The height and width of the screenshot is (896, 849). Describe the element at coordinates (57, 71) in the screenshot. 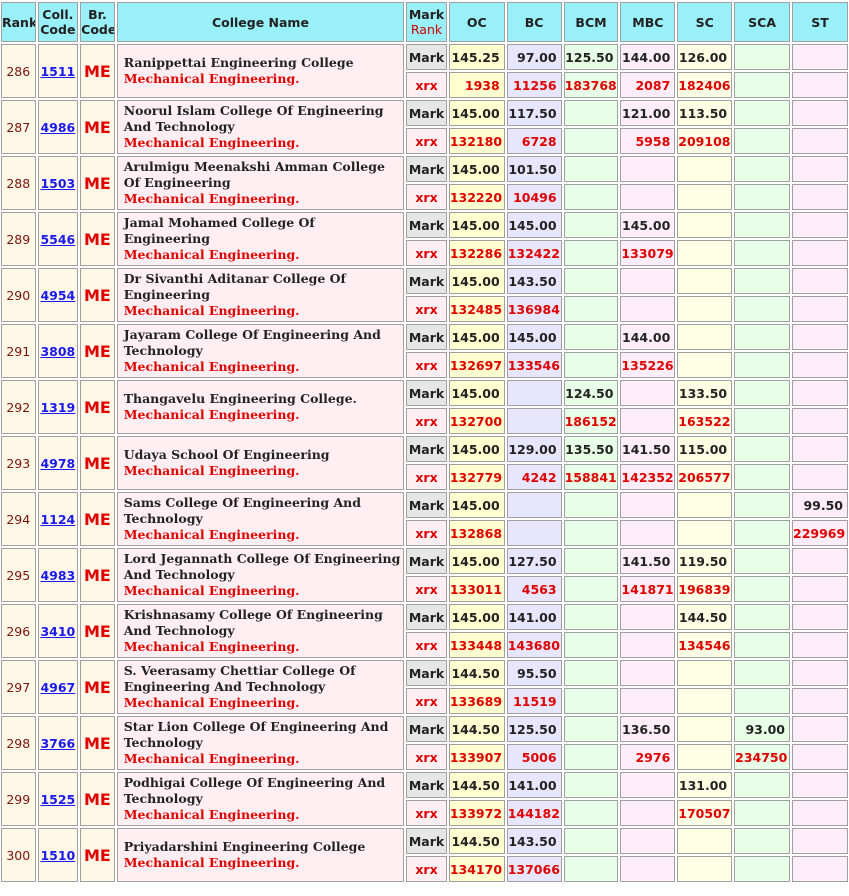

I see `college-code-link: 1511` at that location.